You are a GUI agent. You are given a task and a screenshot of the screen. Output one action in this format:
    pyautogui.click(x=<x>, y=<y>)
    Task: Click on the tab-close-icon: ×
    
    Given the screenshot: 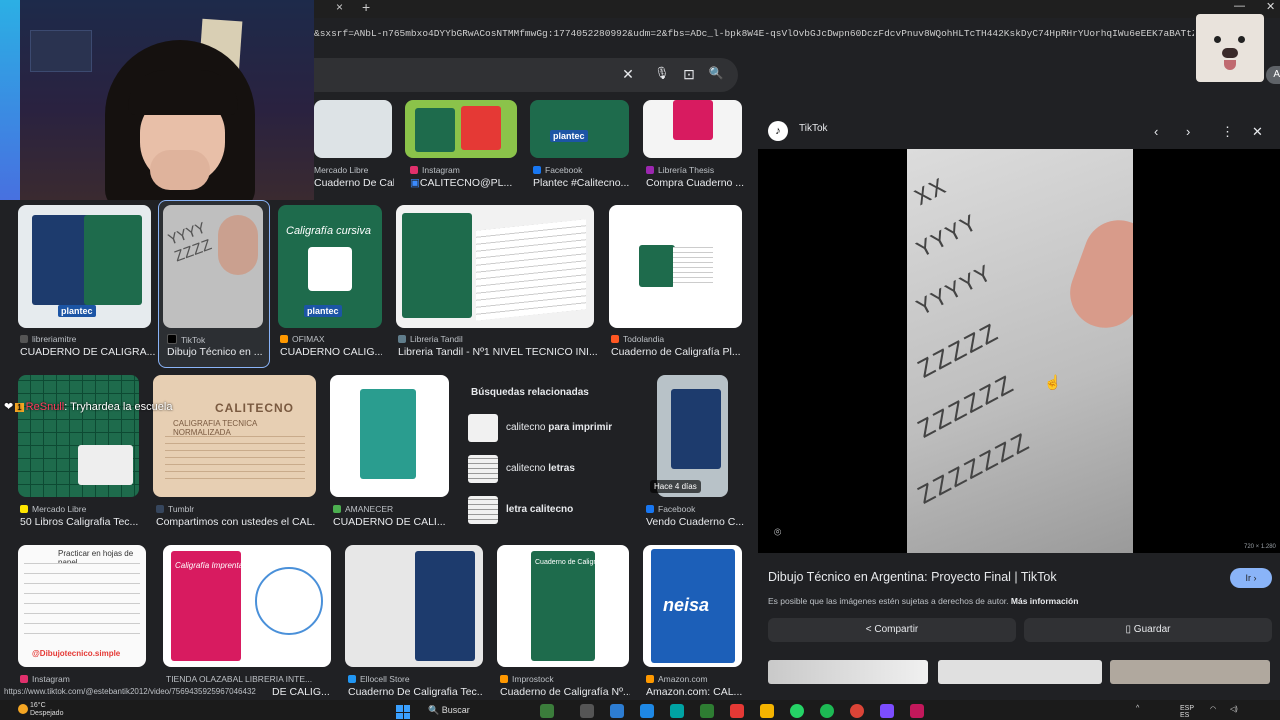 What is the action you would take?
    pyautogui.click(x=339, y=7)
    